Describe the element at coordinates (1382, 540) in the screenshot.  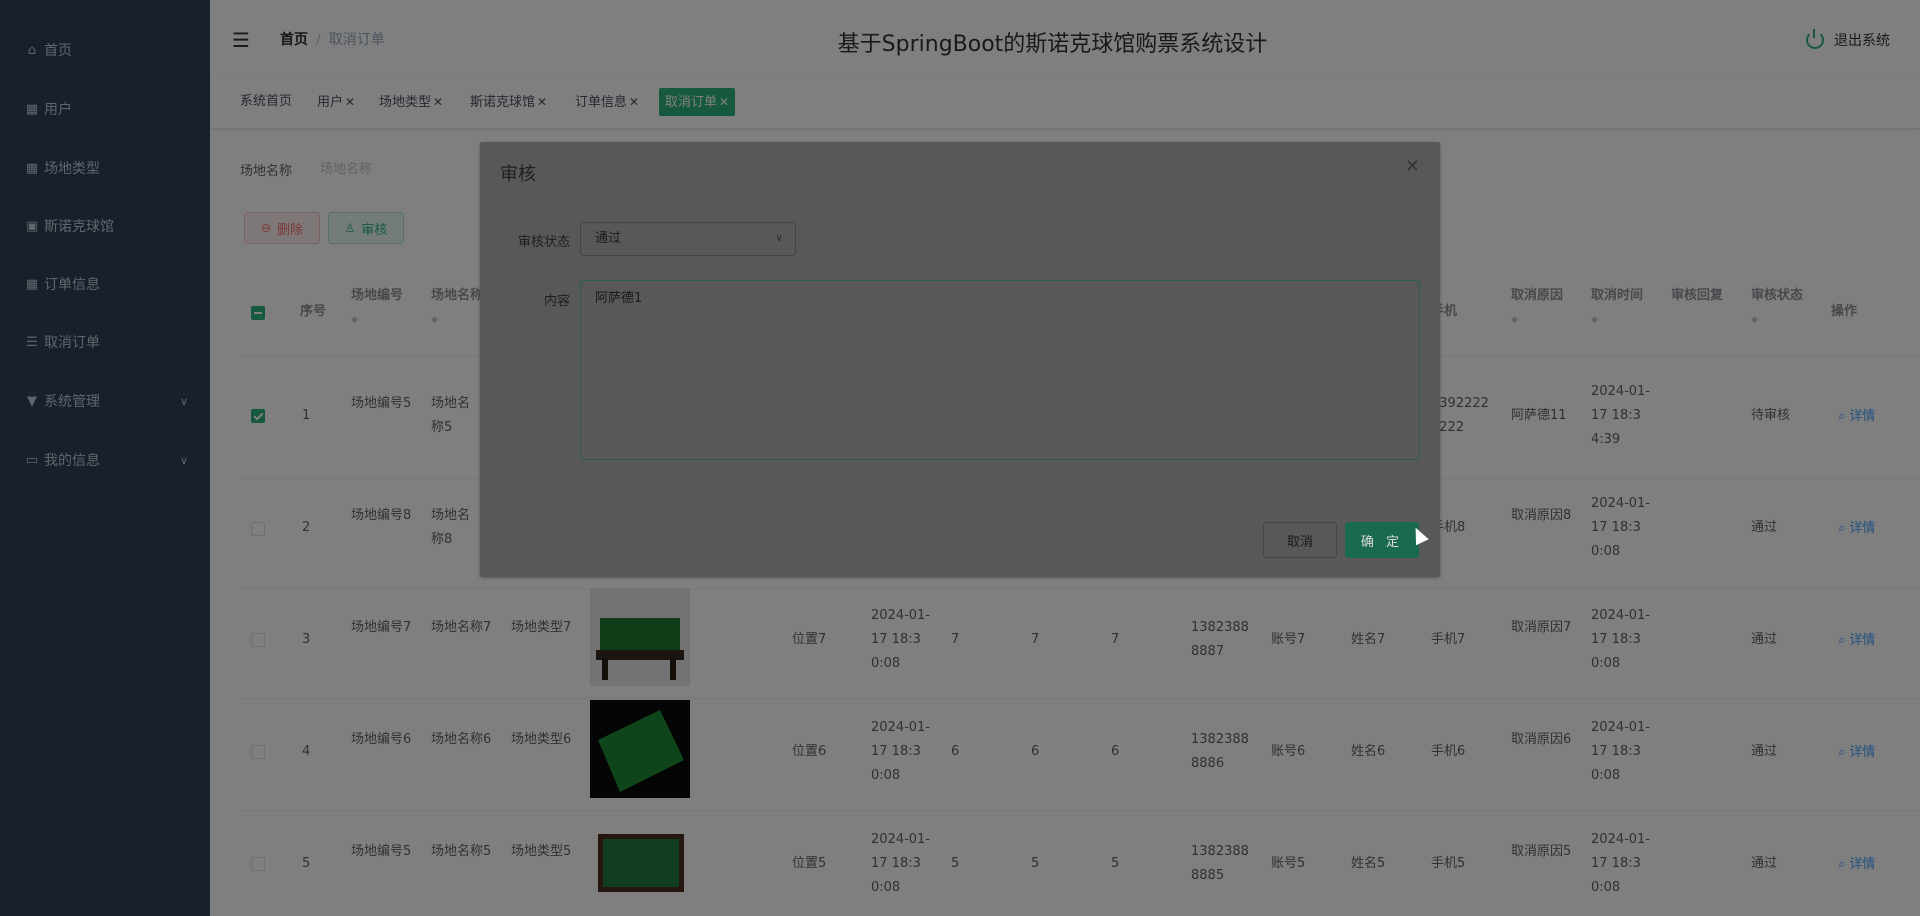
I see `confirm-button: 确 定` at that location.